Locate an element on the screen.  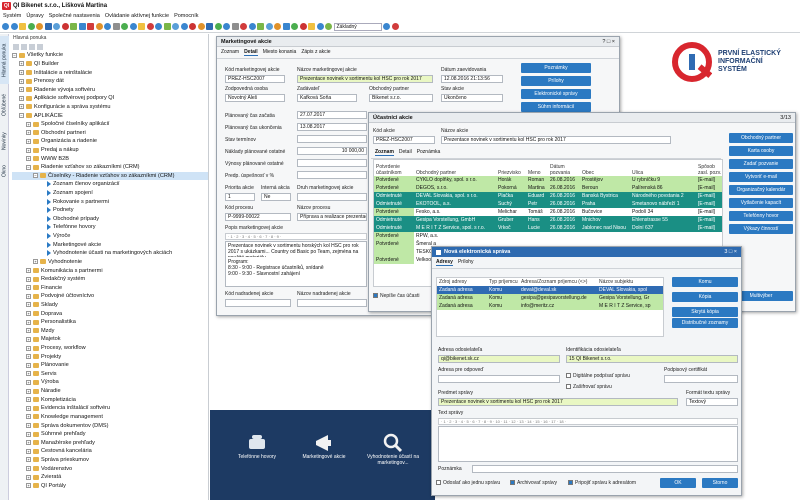
format-select: Textový is located at coordinates (712, 402).